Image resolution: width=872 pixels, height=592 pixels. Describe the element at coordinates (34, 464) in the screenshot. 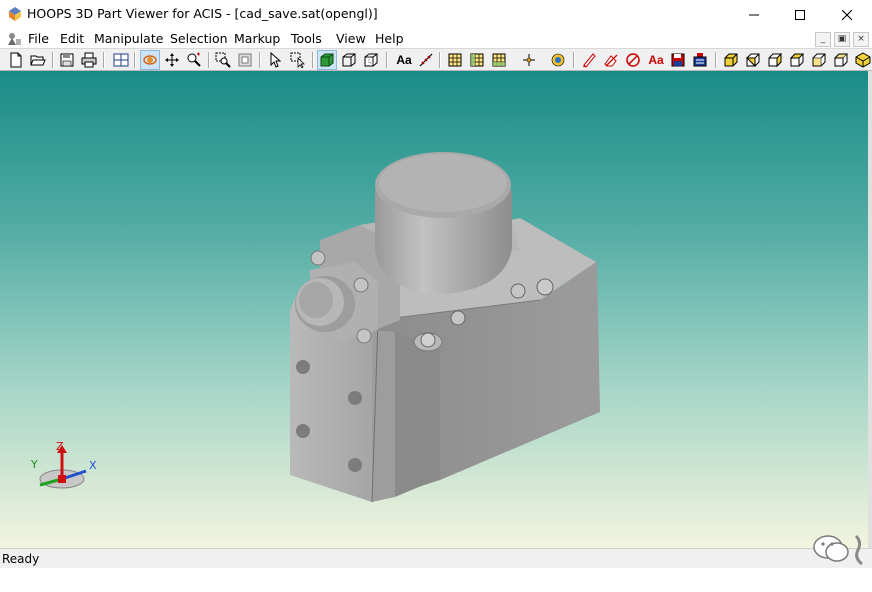

I see `axis-y-label: Y` at that location.